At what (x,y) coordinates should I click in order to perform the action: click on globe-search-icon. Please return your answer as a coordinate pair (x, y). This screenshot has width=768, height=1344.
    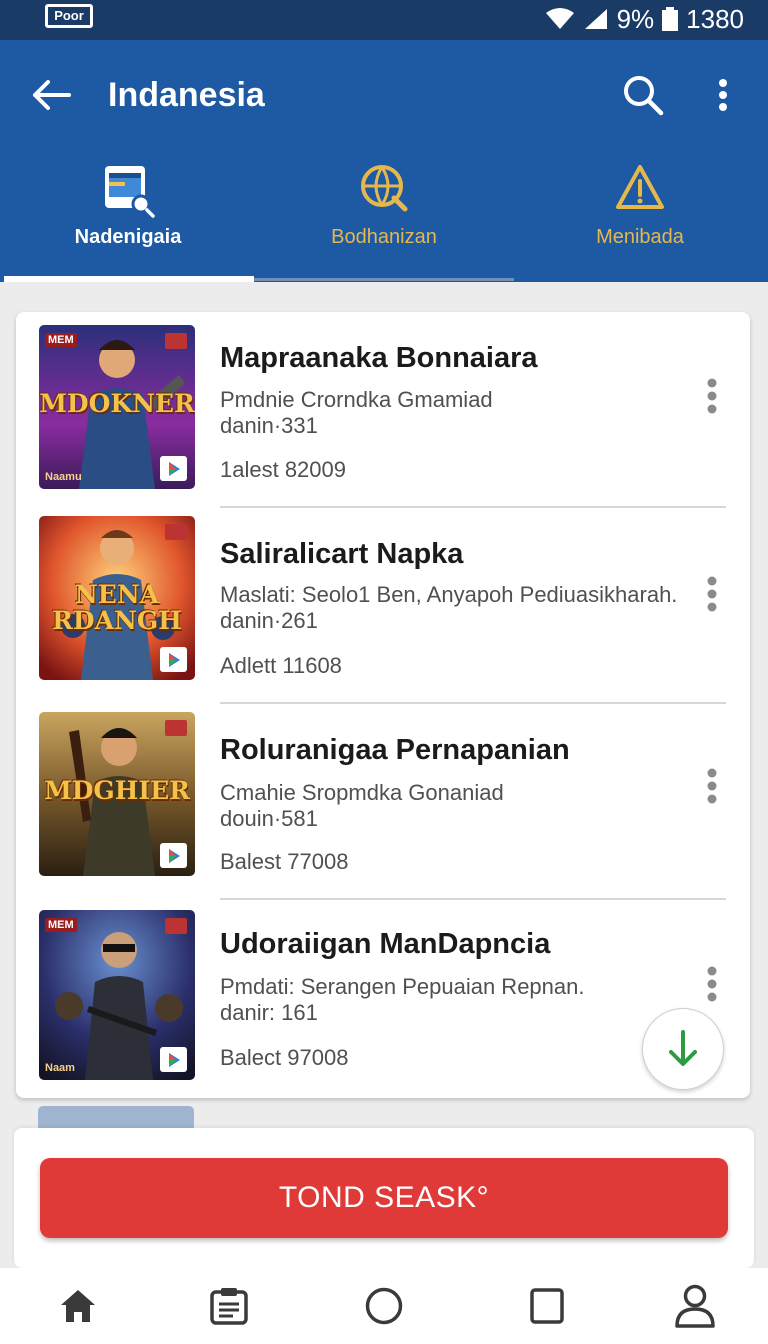
    Looking at the image, I should click on (384, 188).